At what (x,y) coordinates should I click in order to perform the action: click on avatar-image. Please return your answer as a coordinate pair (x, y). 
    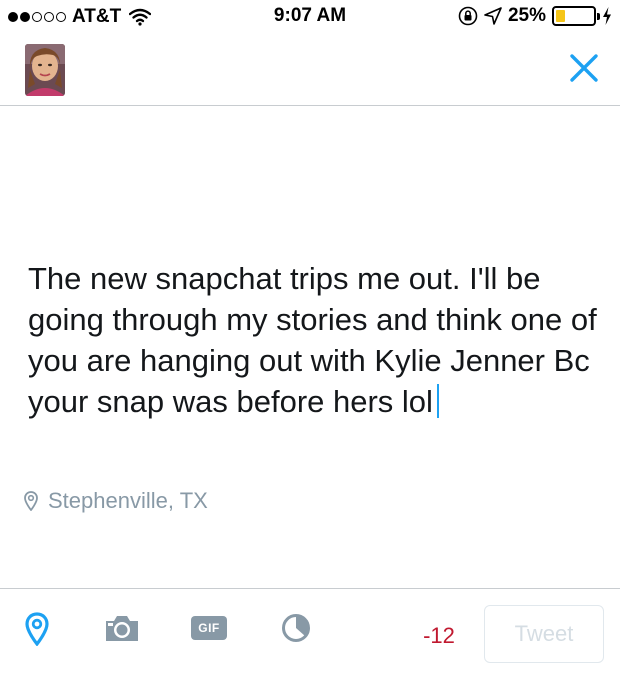
    Looking at the image, I should click on (45, 70).